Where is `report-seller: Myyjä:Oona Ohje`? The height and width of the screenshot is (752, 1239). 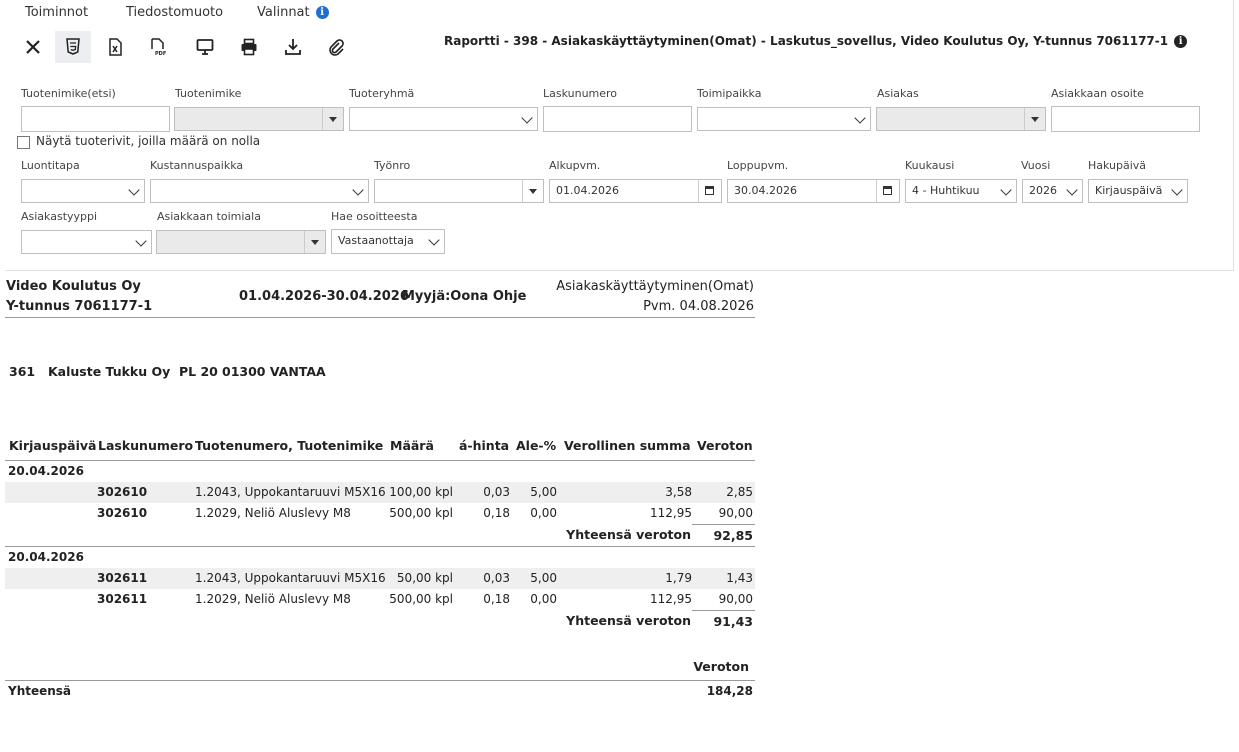 report-seller: Myyjä:Oona Ohje is located at coordinates (464, 296).